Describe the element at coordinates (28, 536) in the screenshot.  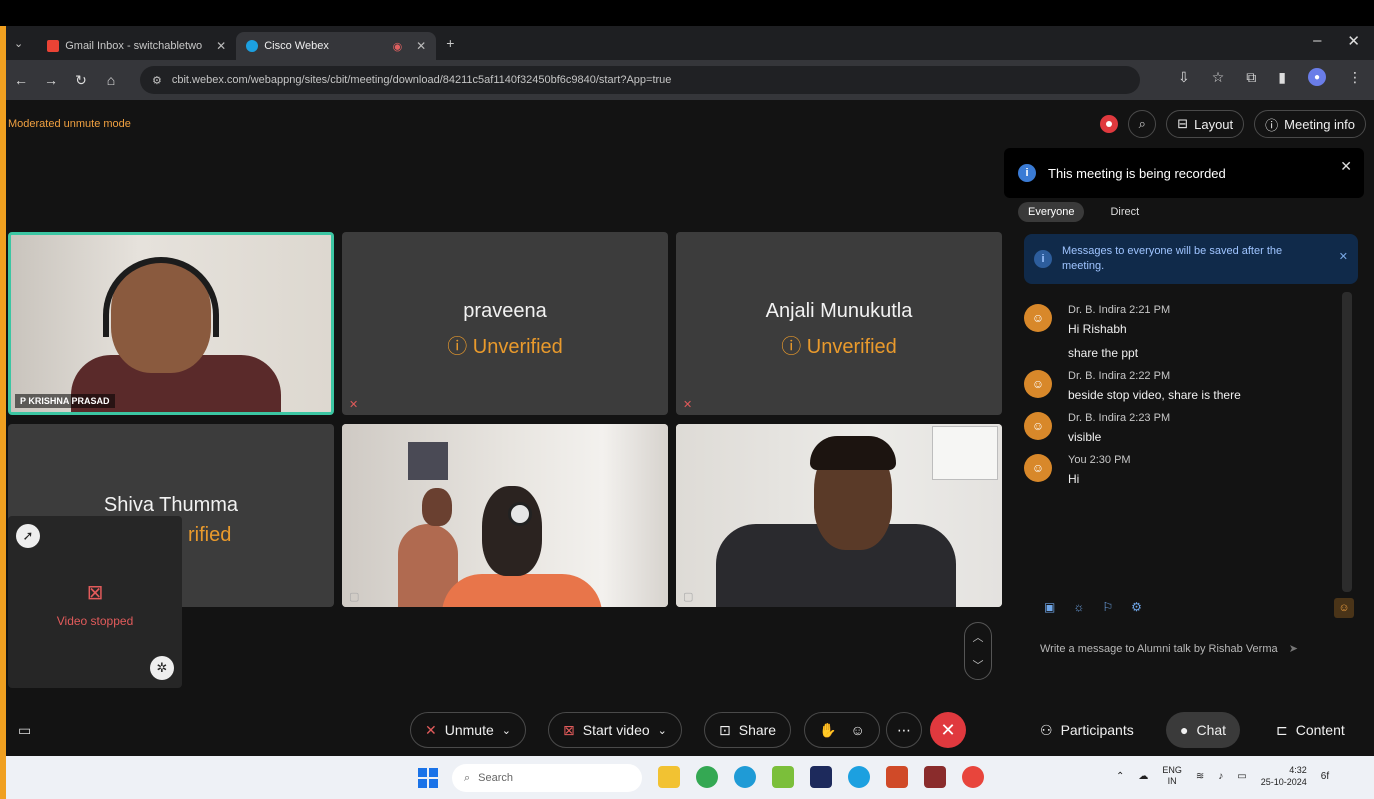
I see `self-view-compass-icon: ➚` at that location.